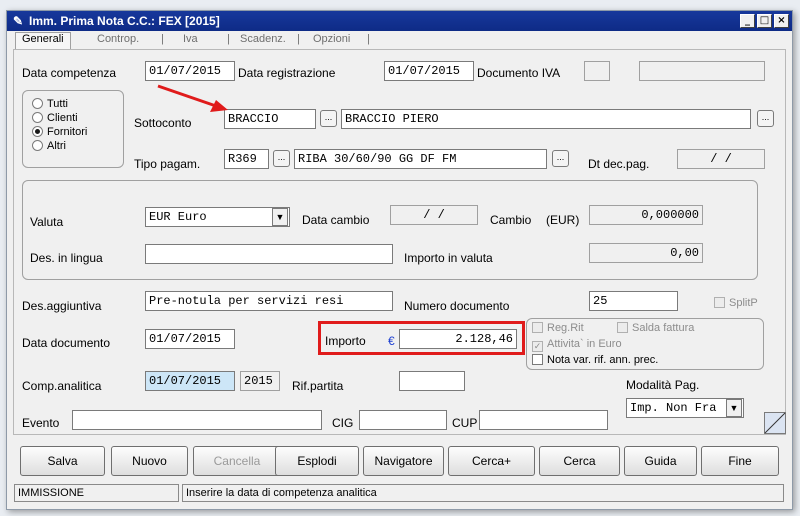 The height and width of the screenshot is (516, 800). I want to click on nota-var-label: Nota var. rif. ann. prec., so click(603, 360).